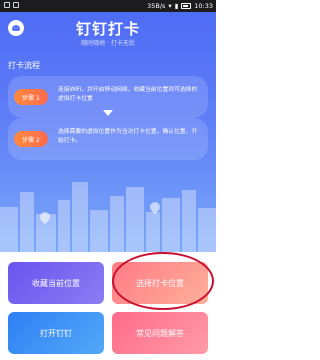 Image resolution: width=320 pixels, height=360 pixels. What do you see at coordinates (128, 136) in the screenshot?
I see `step-text-2: 选择需要的虚拟位置作为当次打卡位置，确认位置，开始打卡。` at bounding box center [128, 136].